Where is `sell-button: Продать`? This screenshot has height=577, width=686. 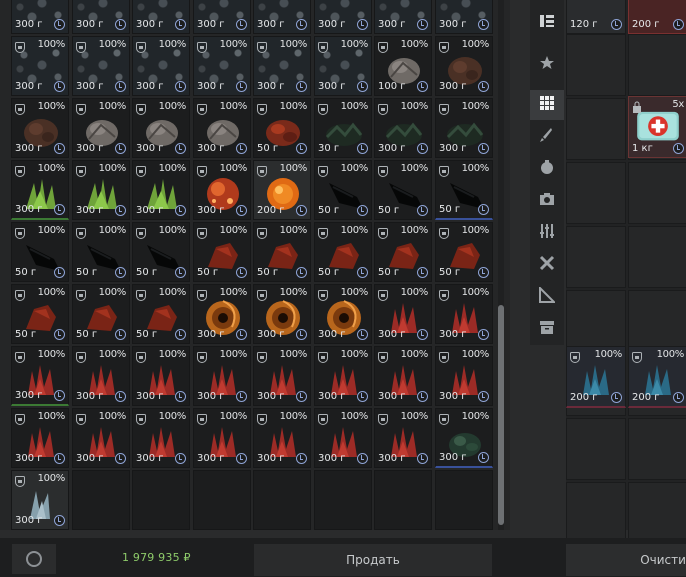
sell-button: Продать is located at coordinates (373, 560).